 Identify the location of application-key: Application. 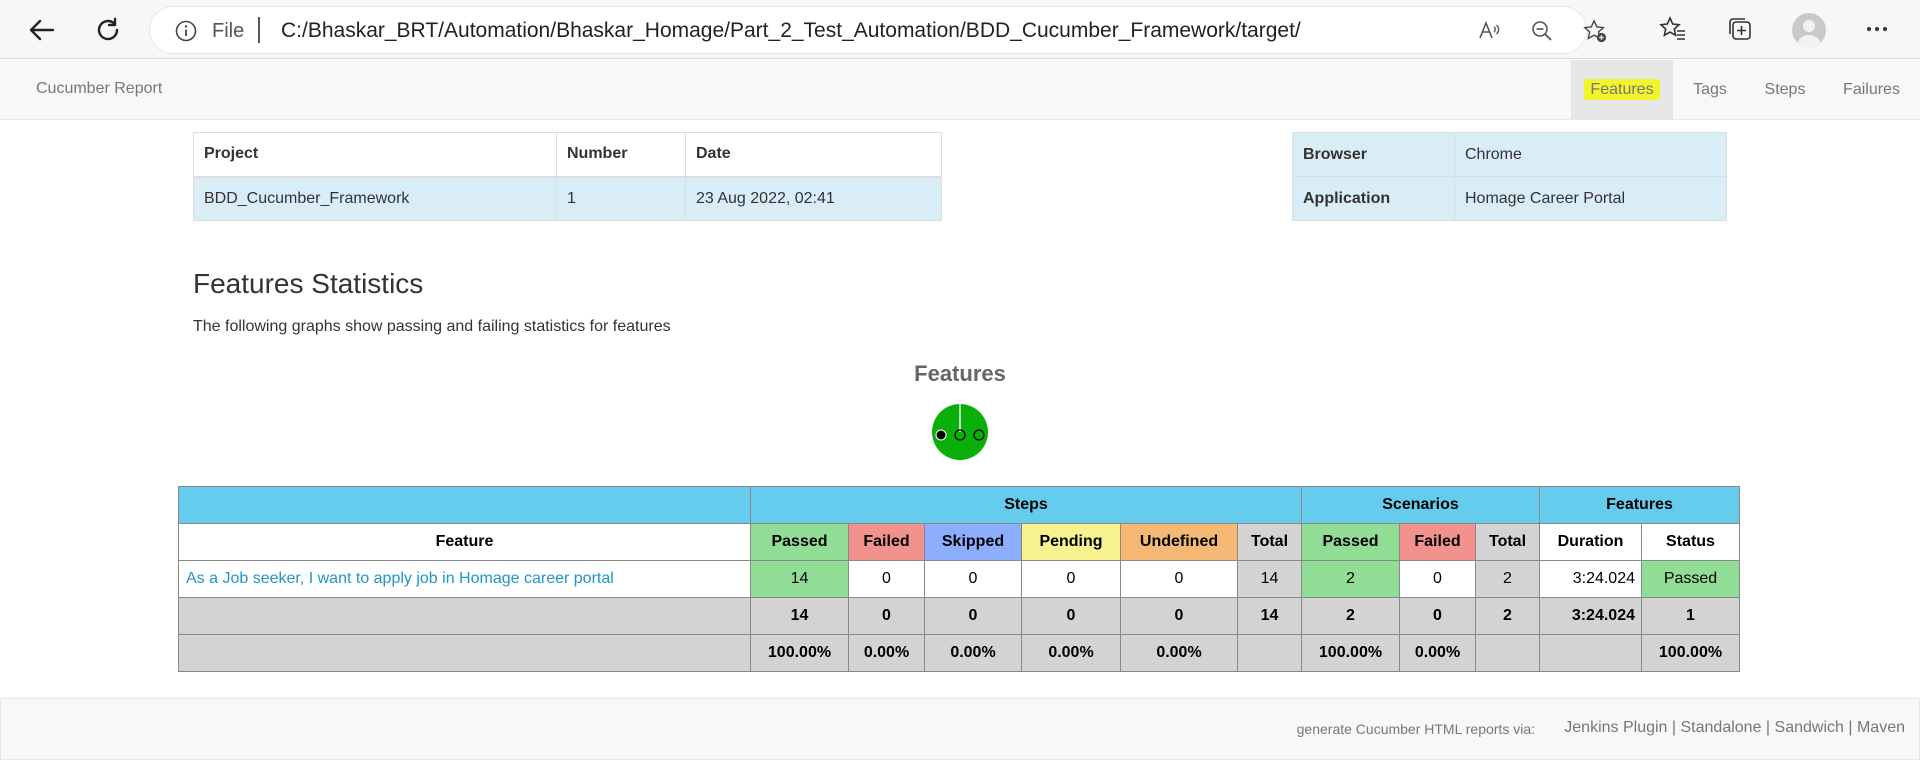
(1373, 198).